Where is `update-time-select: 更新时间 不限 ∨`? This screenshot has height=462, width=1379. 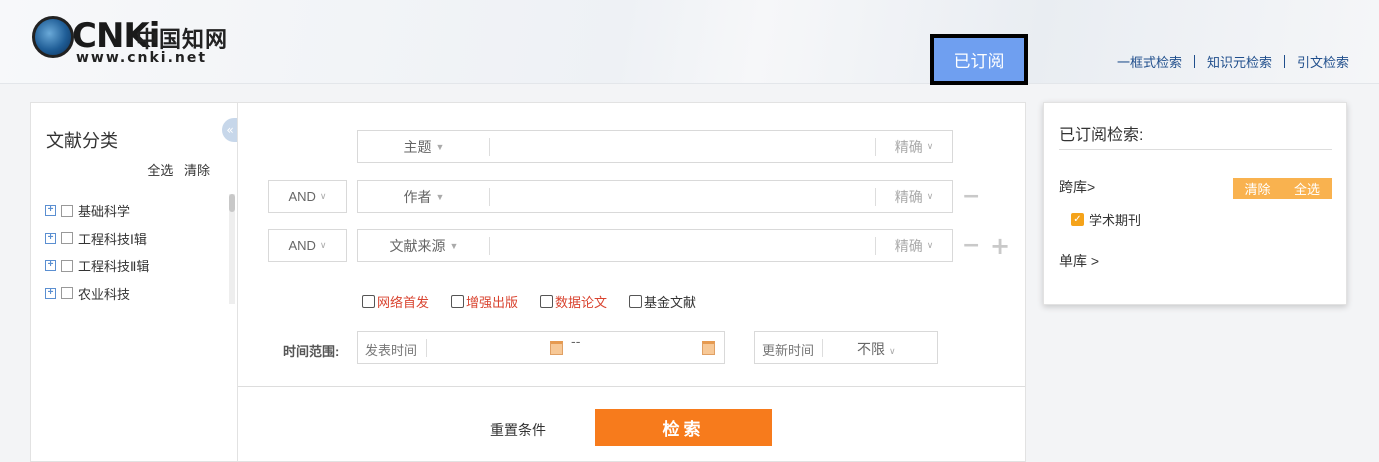 update-time-select: 更新时间 不限 ∨ is located at coordinates (846, 347).